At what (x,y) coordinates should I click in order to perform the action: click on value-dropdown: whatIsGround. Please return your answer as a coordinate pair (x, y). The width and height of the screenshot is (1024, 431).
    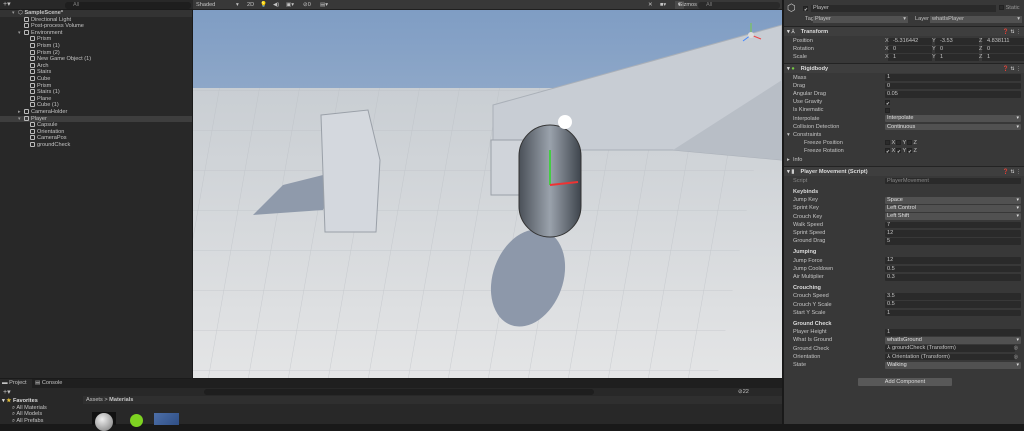
    Looking at the image, I should click on (953, 340).